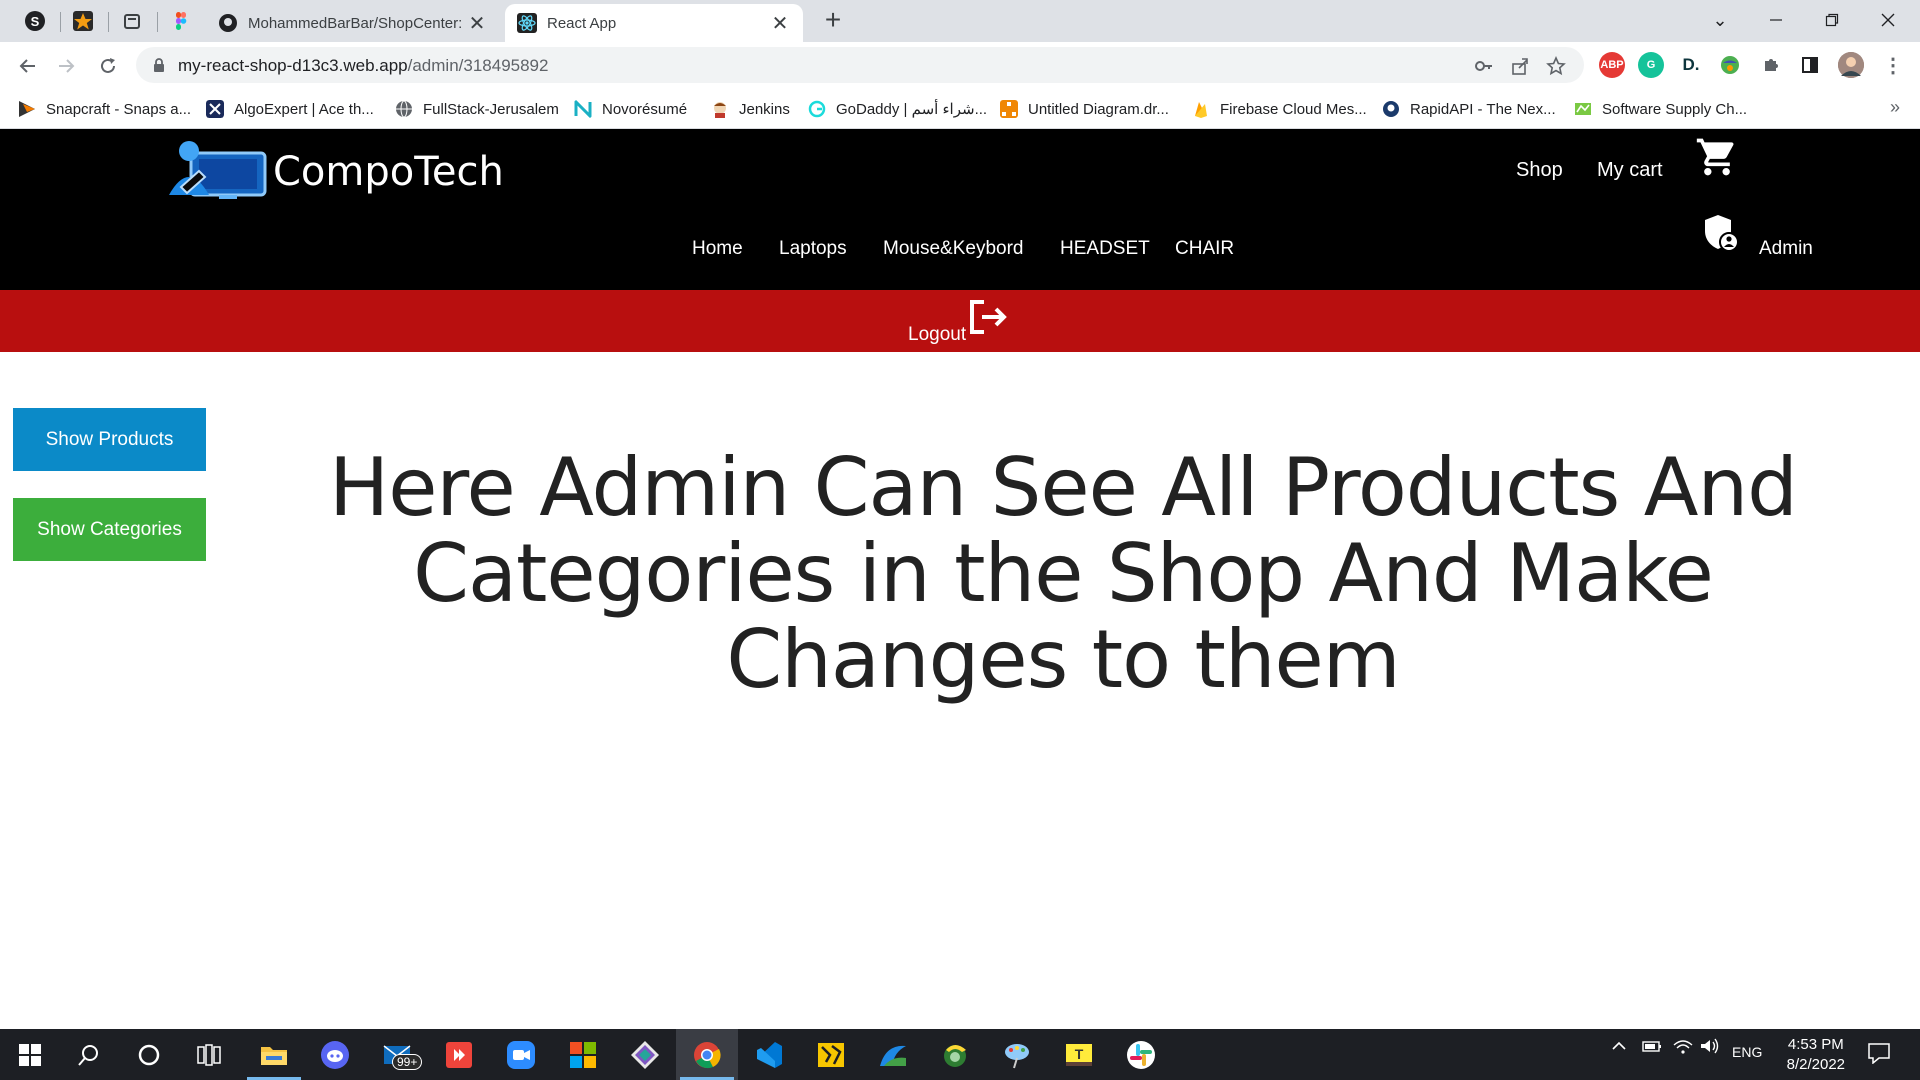  What do you see at coordinates (149, 1055) in the screenshot?
I see `cortana-icon` at bounding box center [149, 1055].